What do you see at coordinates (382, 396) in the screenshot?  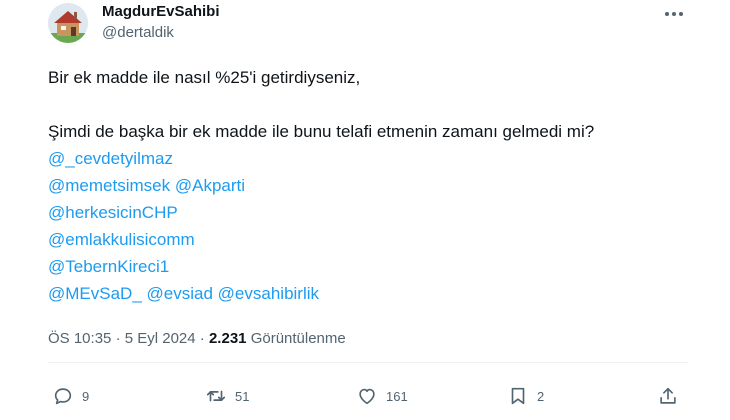 I see `like-button: 161` at bounding box center [382, 396].